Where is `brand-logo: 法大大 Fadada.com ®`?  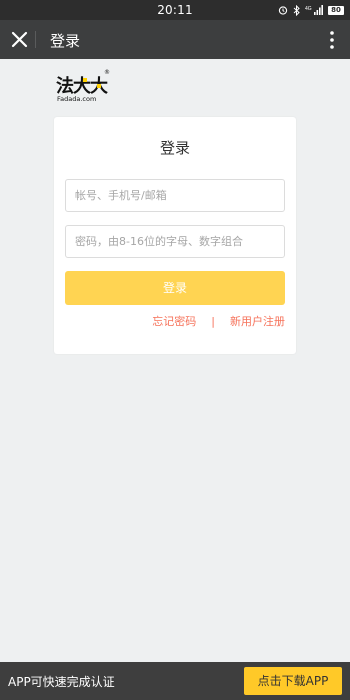 brand-logo: 法大大 Fadada.com ® is located at coordinates (84, 85).